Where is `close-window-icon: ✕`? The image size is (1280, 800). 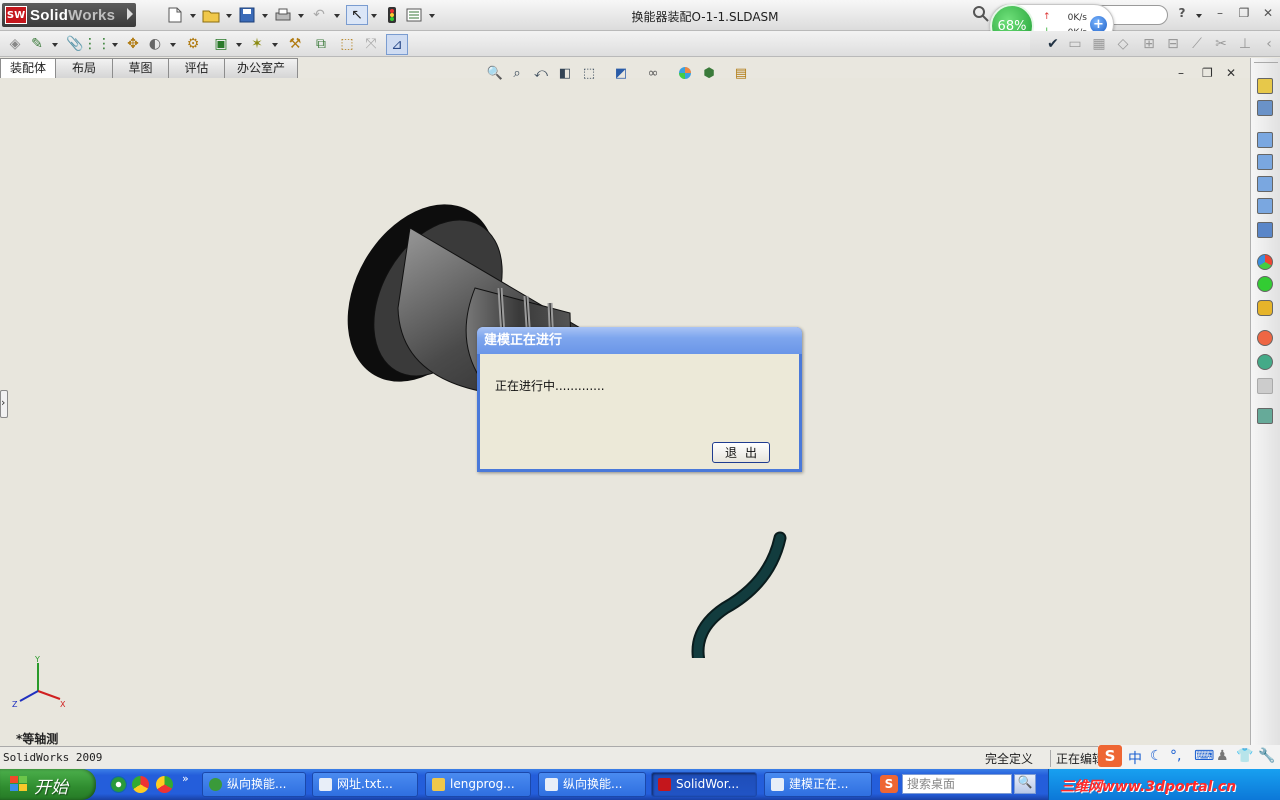 close-window-icon: ✕ is located at coordinates (1268, 14).